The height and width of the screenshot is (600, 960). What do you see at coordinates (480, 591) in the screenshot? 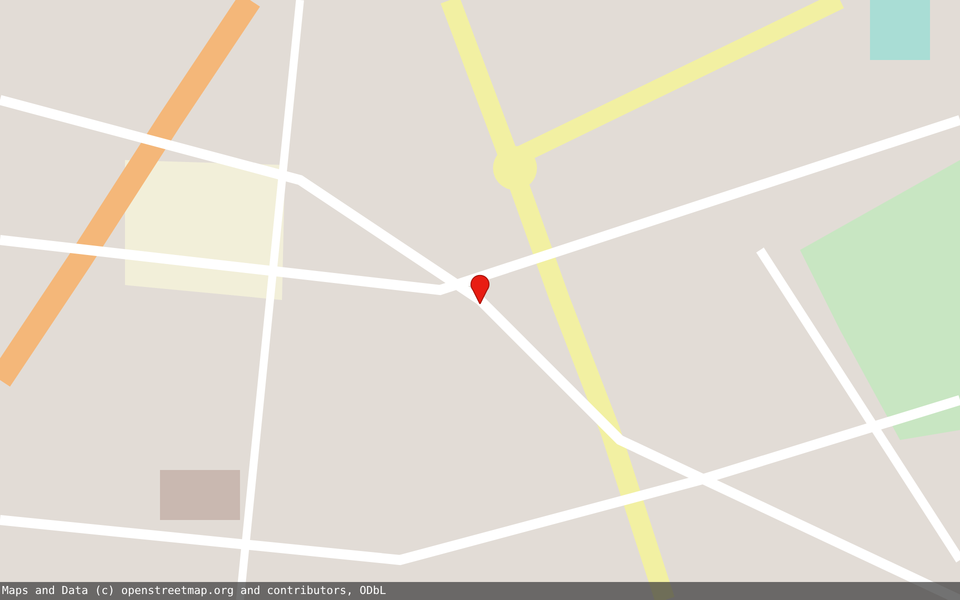
I see `attribution-text: Maps and Data (c) openstreetmap.org and contributors, ODbL` at bounding box center [480, 591].